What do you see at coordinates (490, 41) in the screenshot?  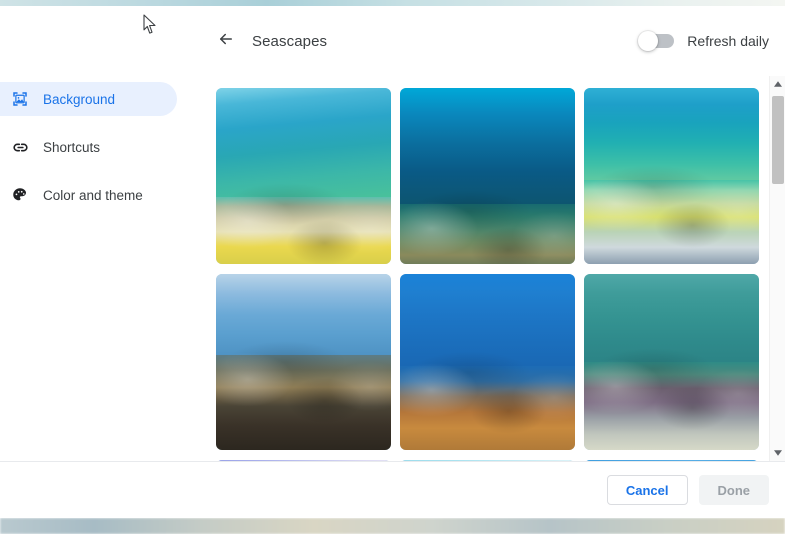 I see `content-header: Seascapes Refresh daily` at bounding box center [490, 41].